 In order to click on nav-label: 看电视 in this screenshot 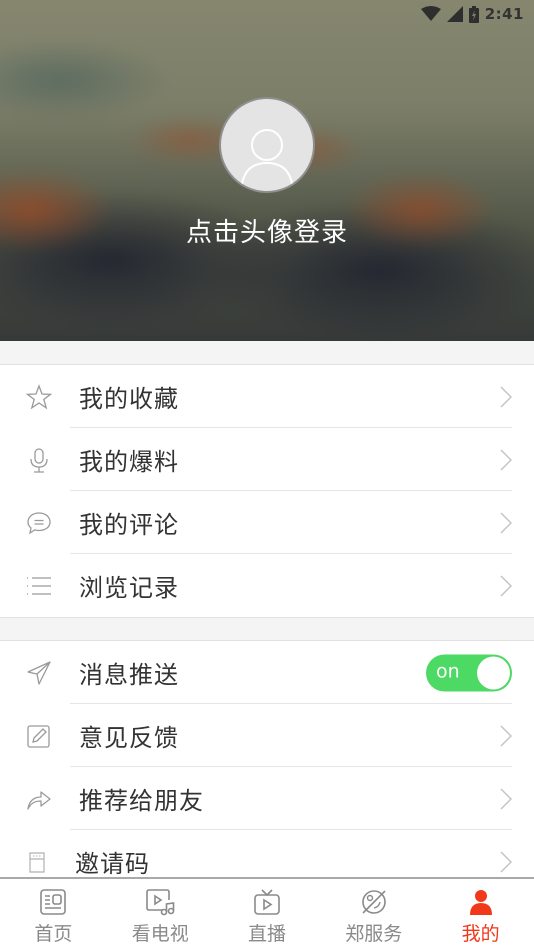, I will do `click(160, 934)`.